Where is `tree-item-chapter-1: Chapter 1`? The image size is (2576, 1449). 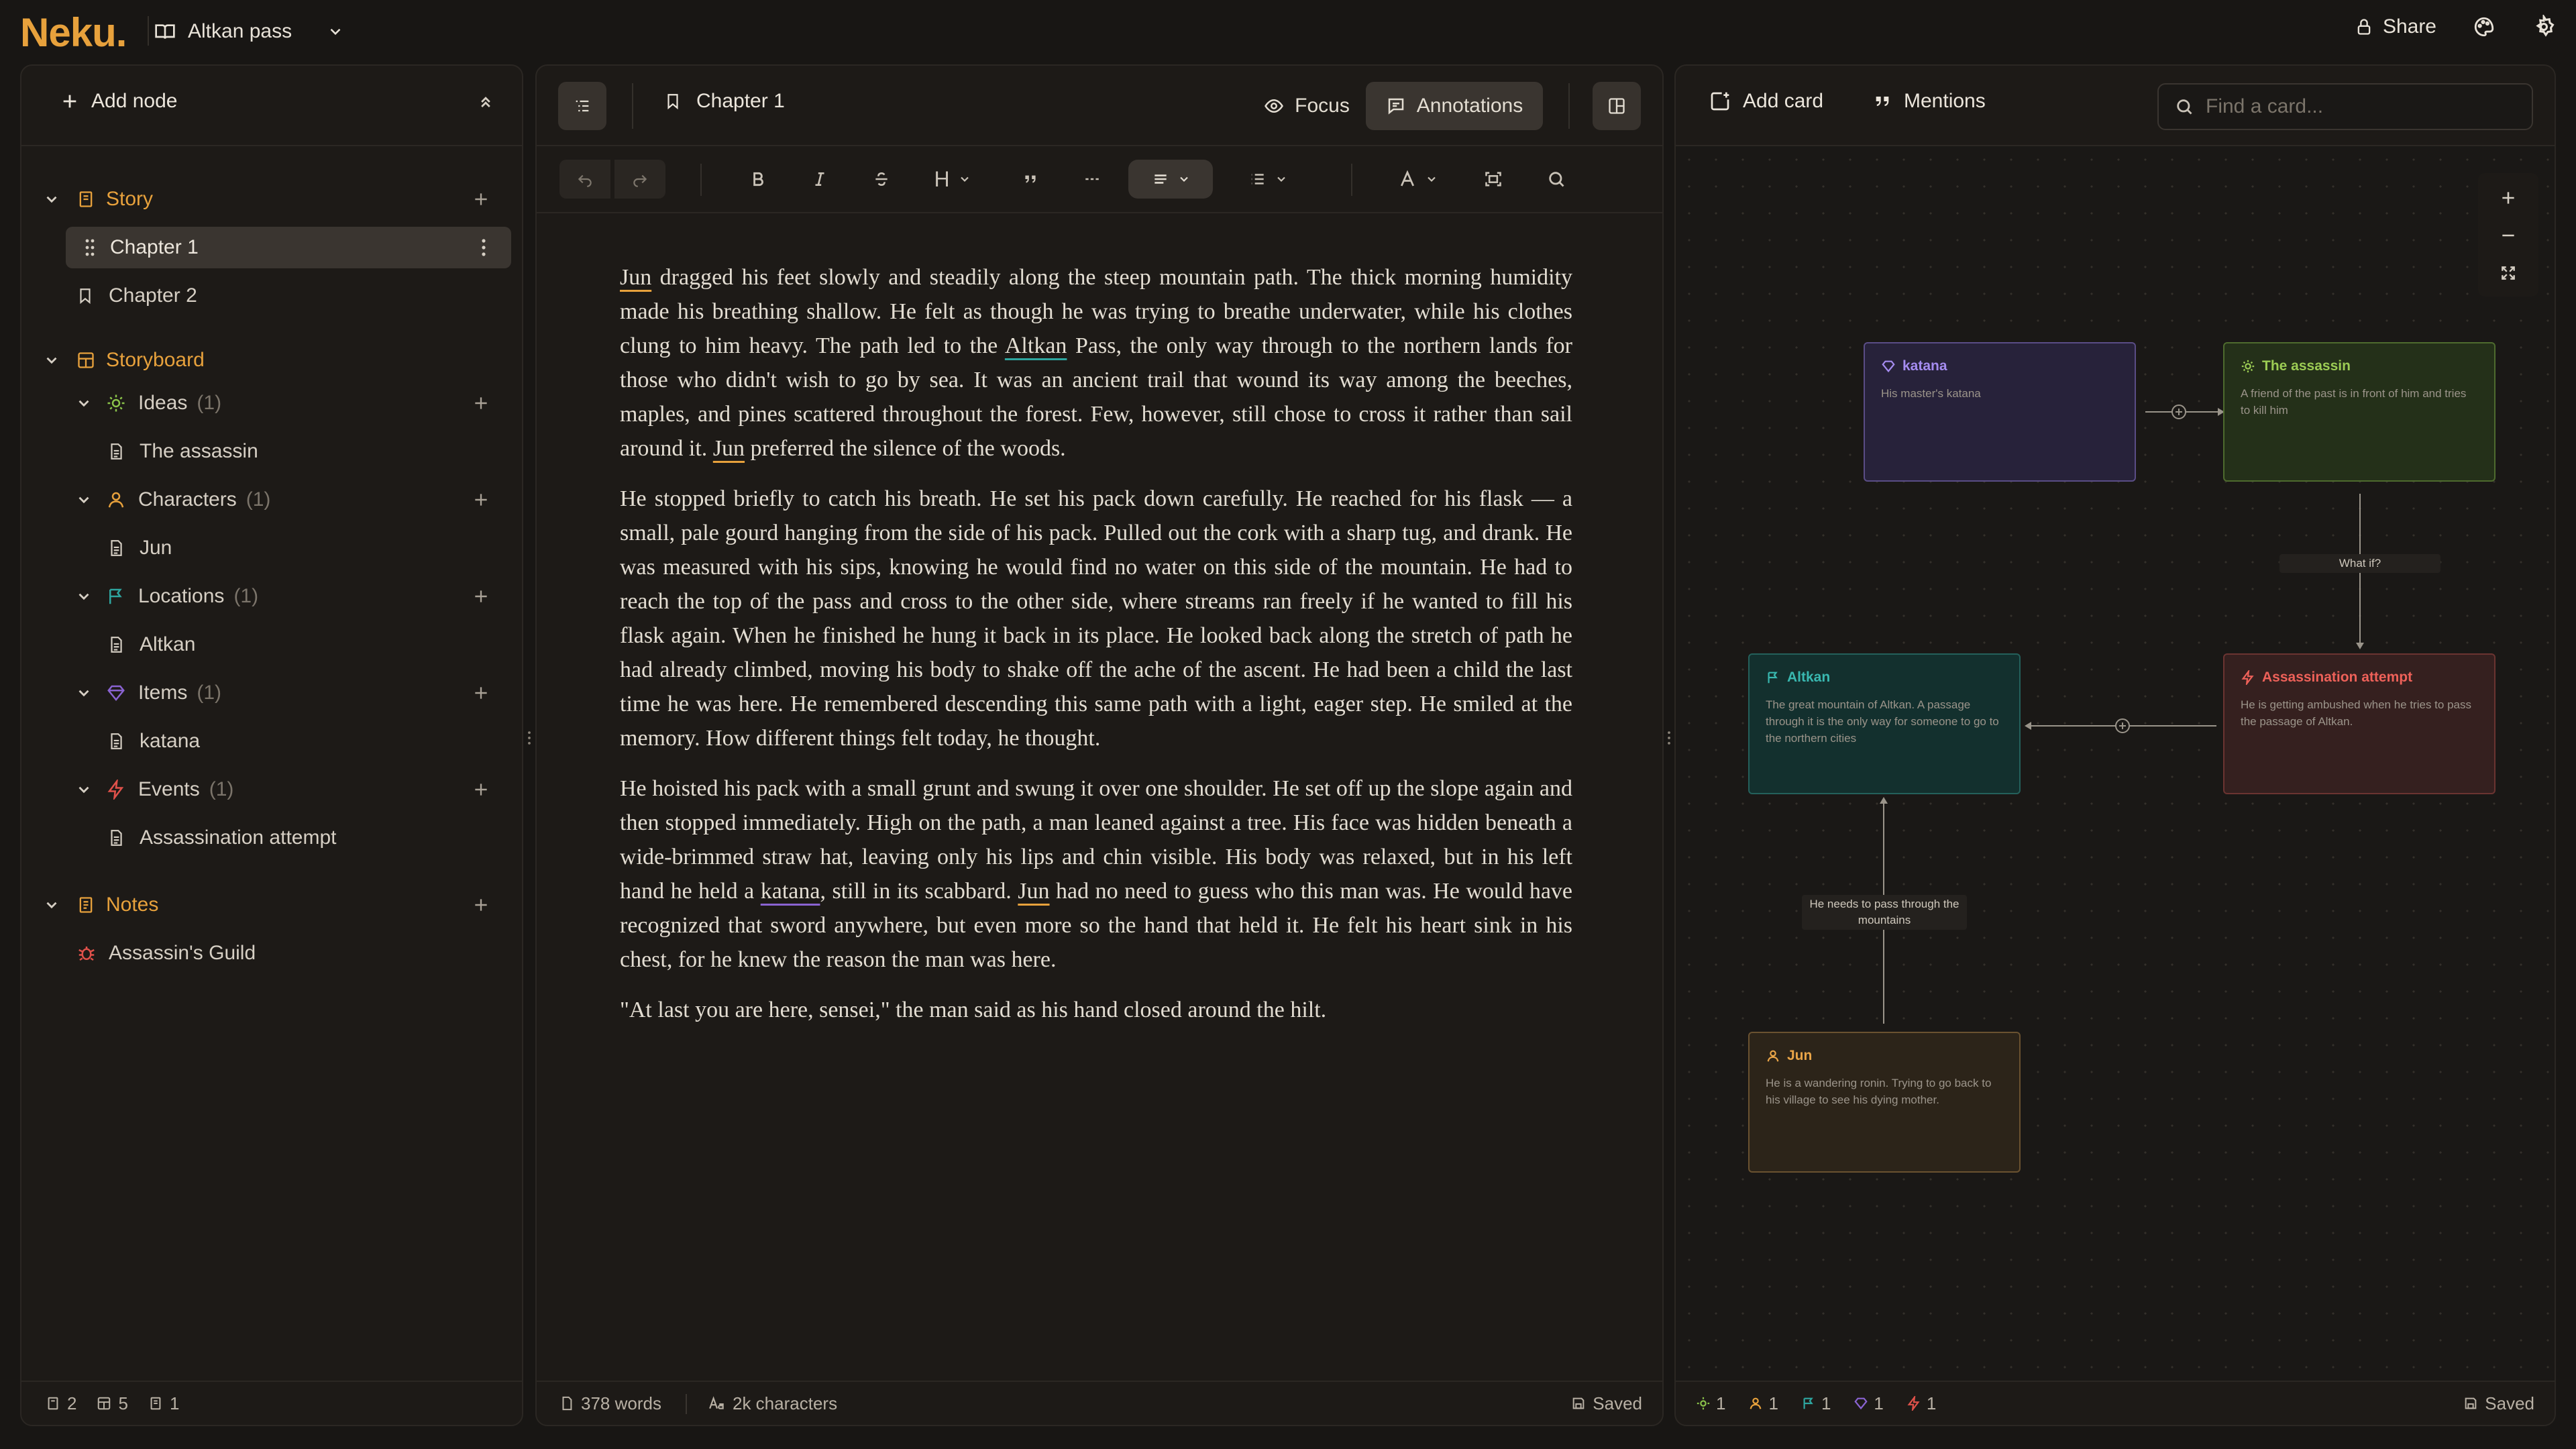 tree-item-chapter-1: Chapter 1 is located at coordinates (288, 247).